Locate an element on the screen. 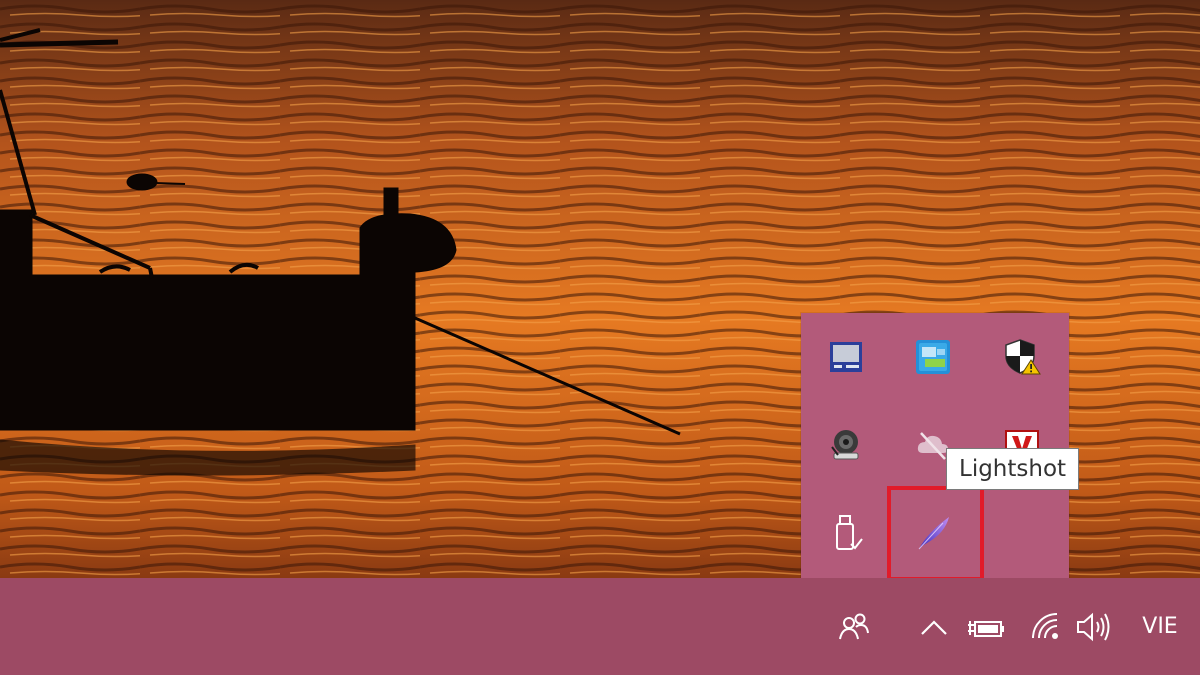 The height and width of the screenshot is (675, 1200). speaker-icon is located at coordinates (846, 445).